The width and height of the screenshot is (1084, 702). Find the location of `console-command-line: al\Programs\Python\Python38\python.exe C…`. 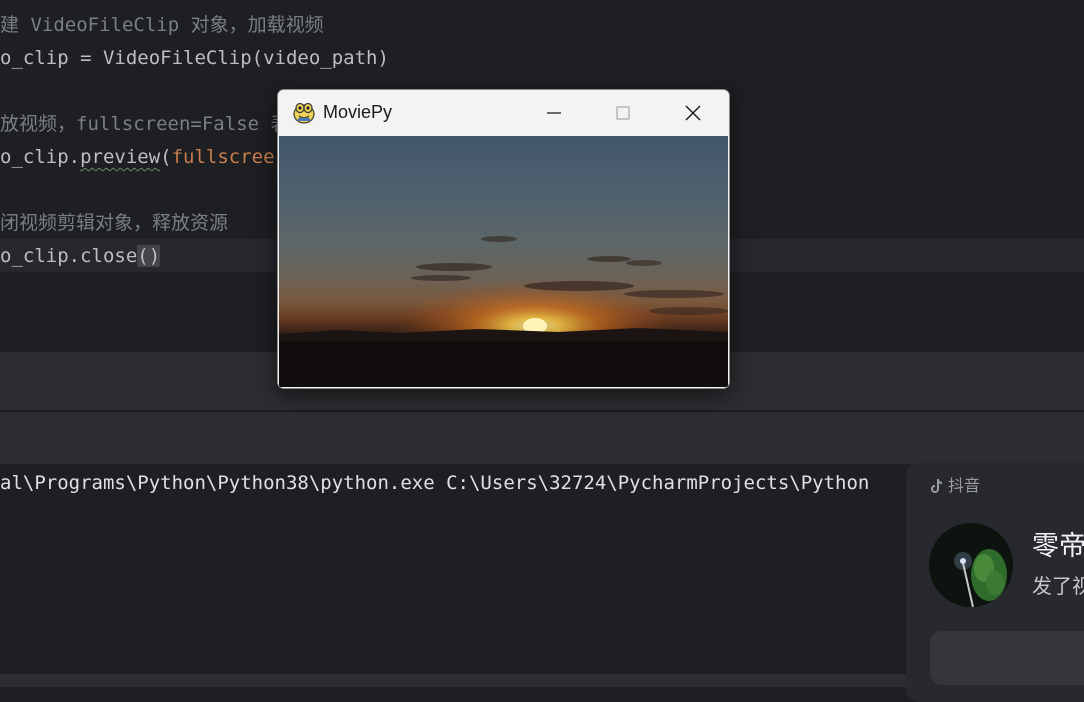

console-command-line: al\Programs\Python\Python38\python.exe C… is located at coordinates (435, 483).